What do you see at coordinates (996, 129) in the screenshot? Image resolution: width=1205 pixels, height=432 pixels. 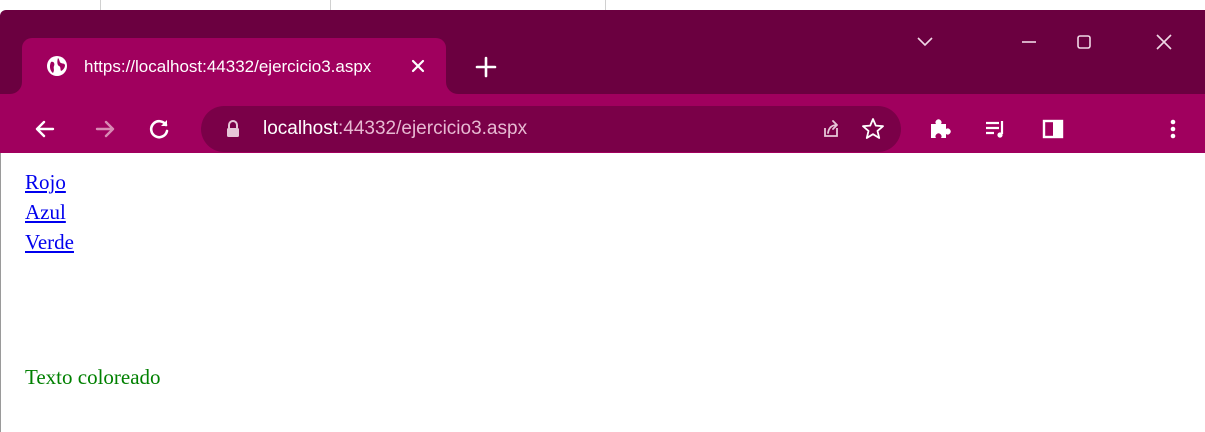 I see `reading-list-icon` at bounding box center [996, 129].